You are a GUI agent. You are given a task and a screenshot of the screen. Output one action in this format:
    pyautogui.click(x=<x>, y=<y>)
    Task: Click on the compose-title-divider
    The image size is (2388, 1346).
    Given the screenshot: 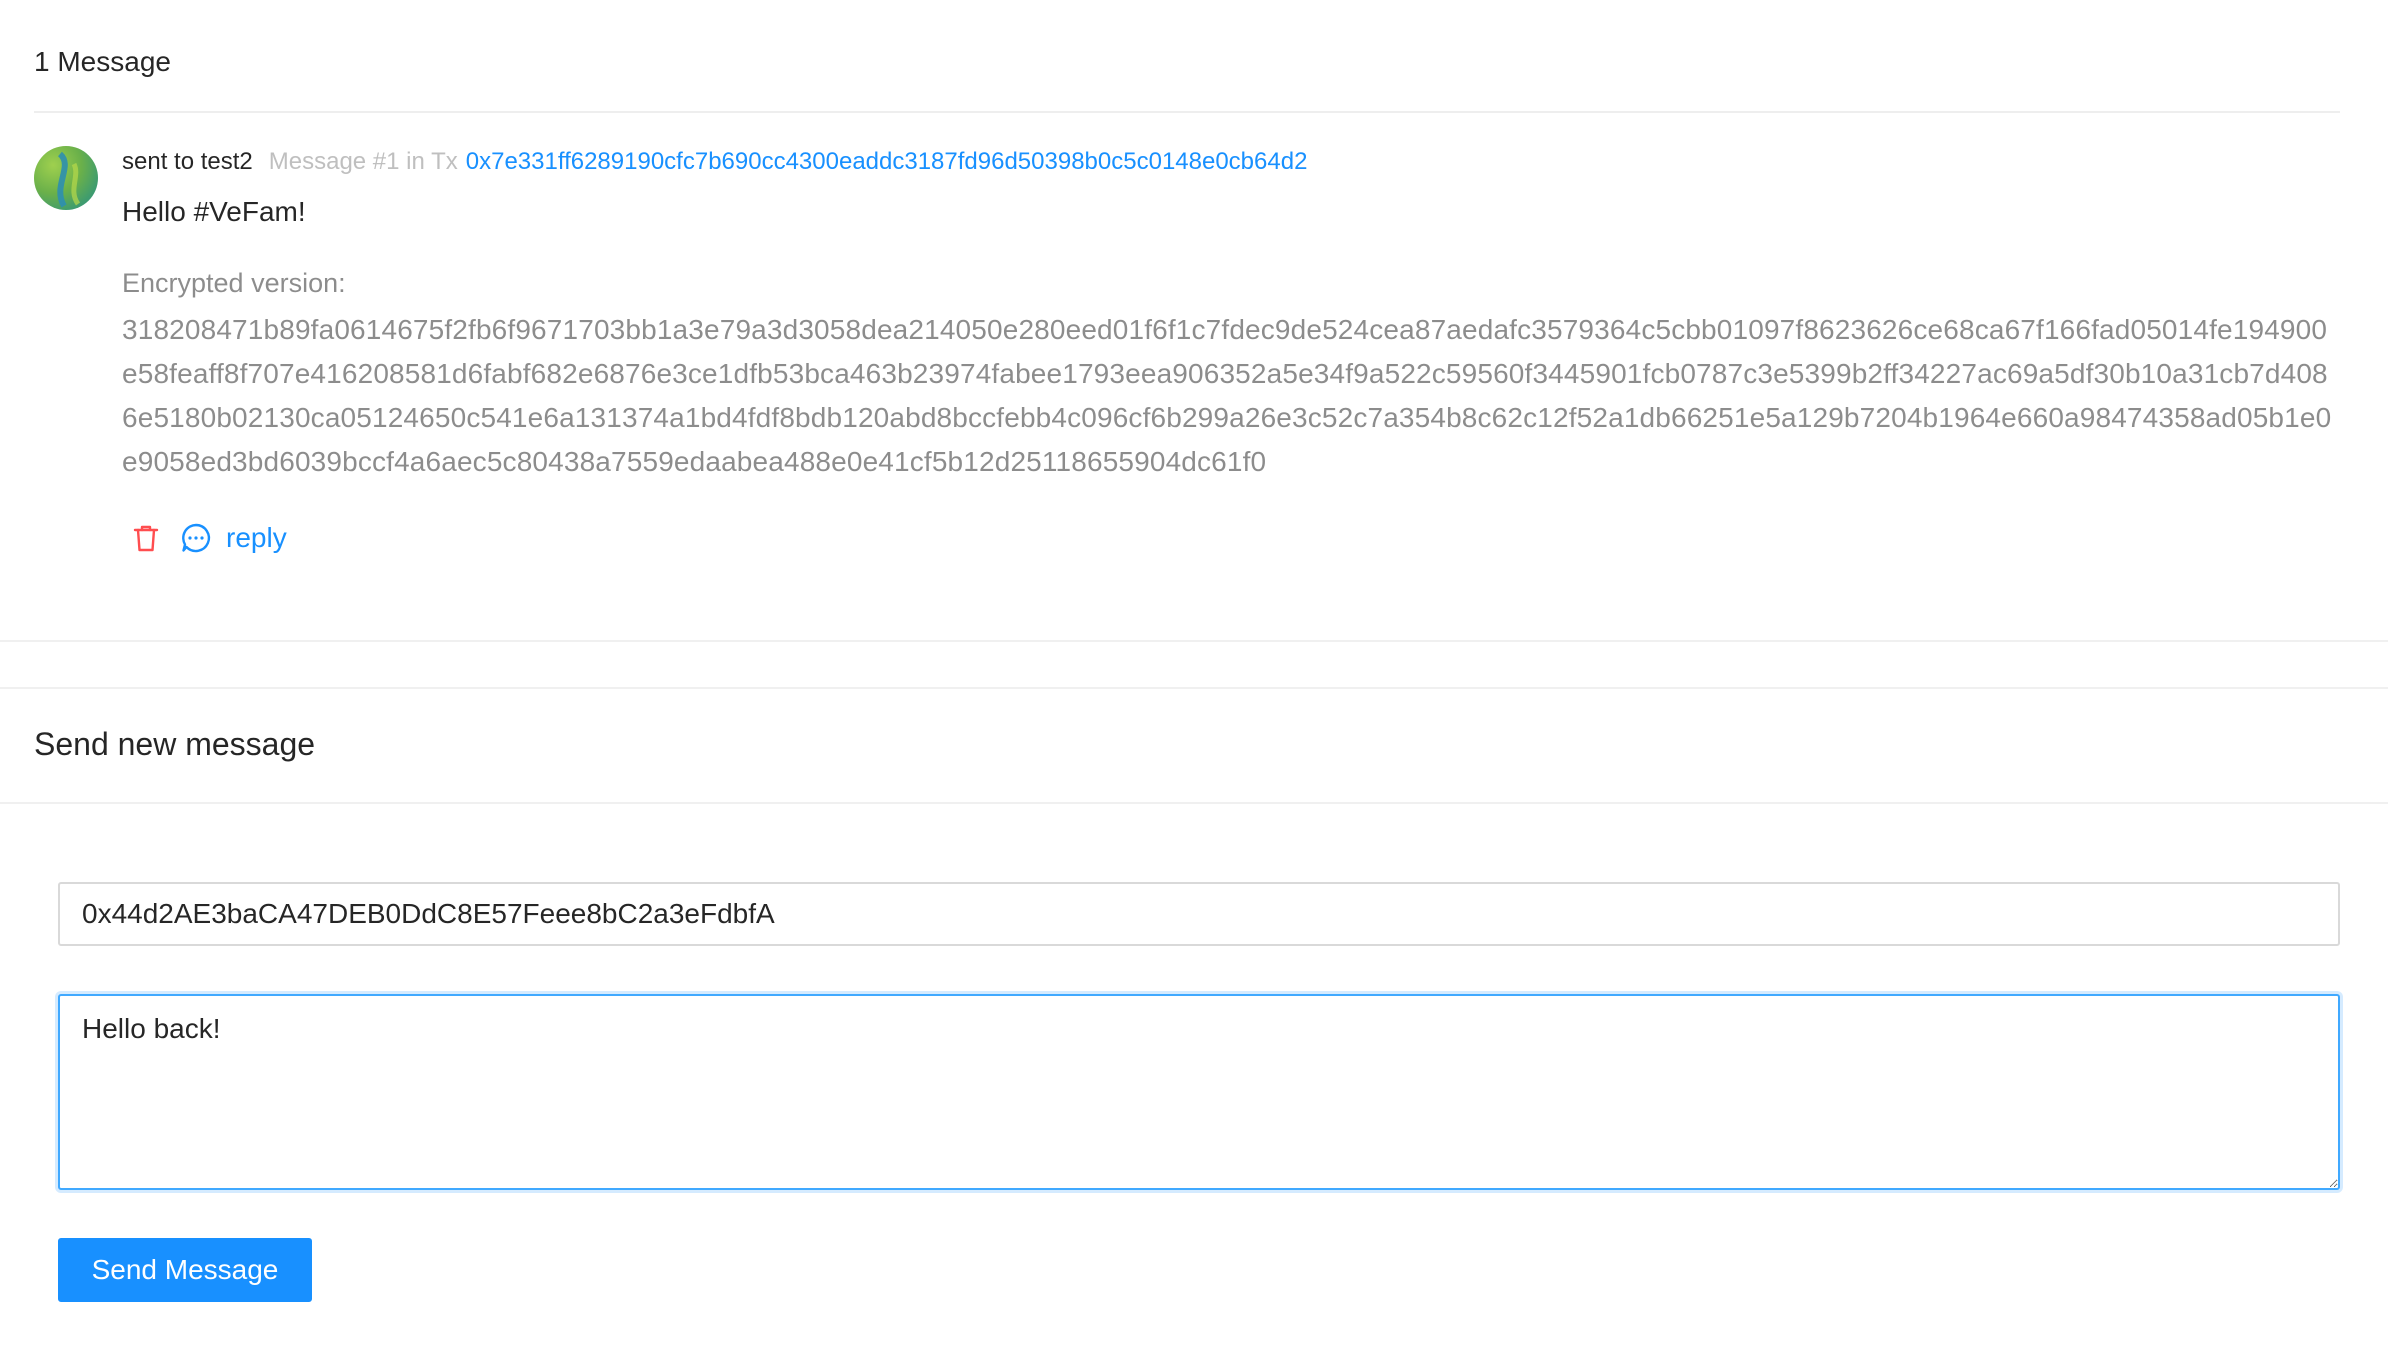 What is the action you would take?
    pyautogui.click(x=1194, y=803)
    